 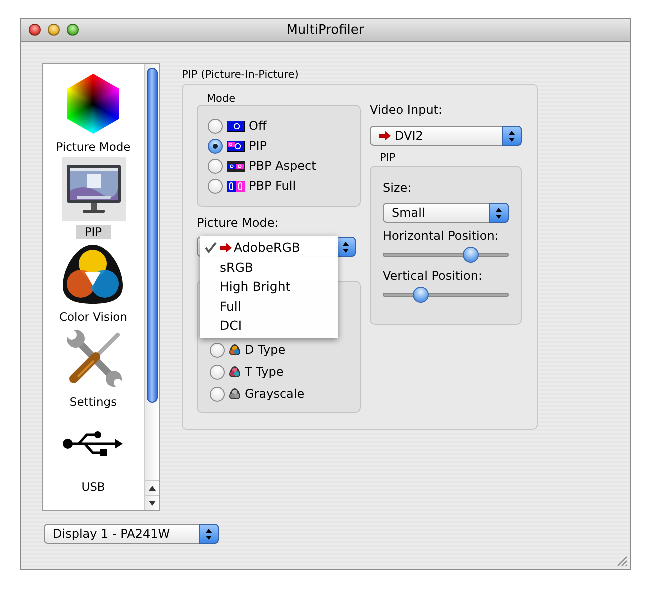 What do you see at coordinates (269, 267) in the screenshot?
I see `menu-item: sRGB` at bounding box center [269, 267].